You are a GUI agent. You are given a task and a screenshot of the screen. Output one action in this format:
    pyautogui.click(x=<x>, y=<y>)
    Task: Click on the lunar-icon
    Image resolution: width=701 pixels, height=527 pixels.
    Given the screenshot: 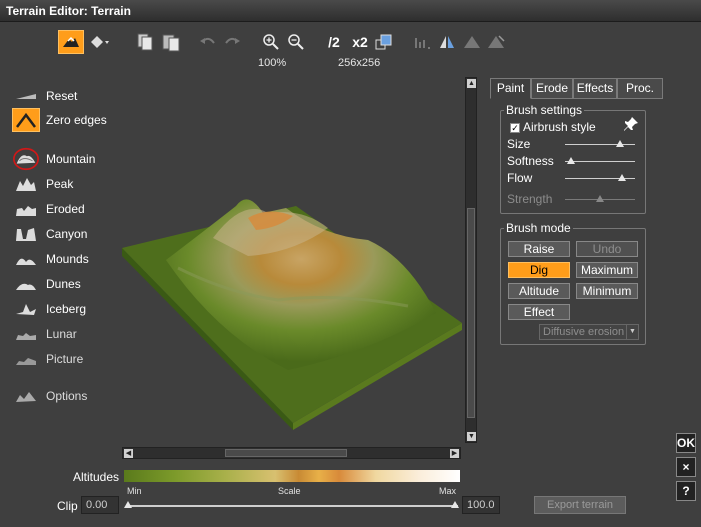 What is the action you would take?
    pyautogui.click(x=26, y=334)
    